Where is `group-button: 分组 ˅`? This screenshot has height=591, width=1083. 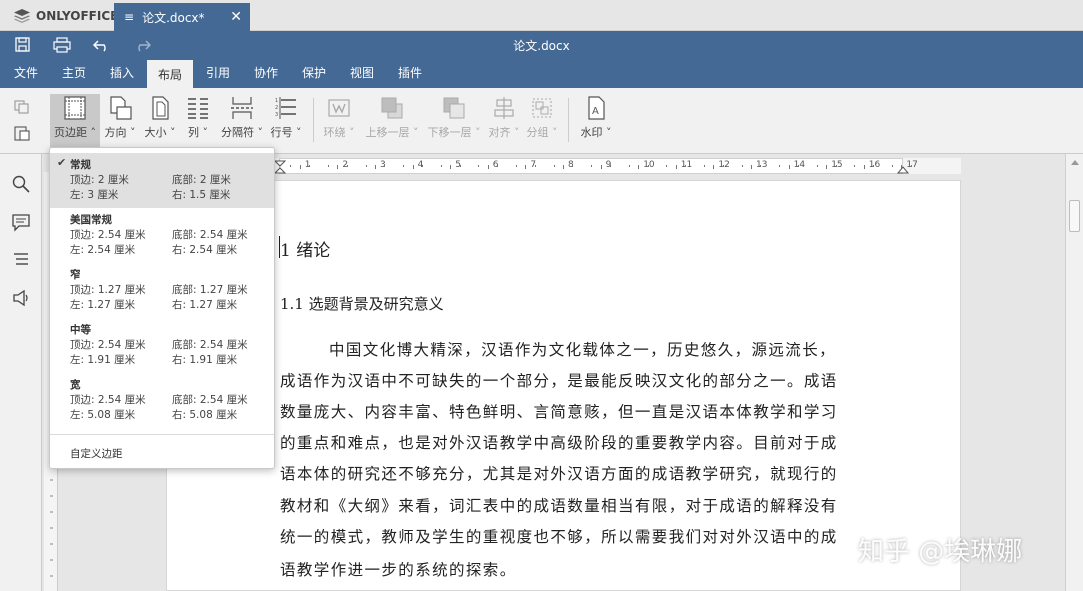 group-button: 分组 ˅ is located at coordinates (542, 121).